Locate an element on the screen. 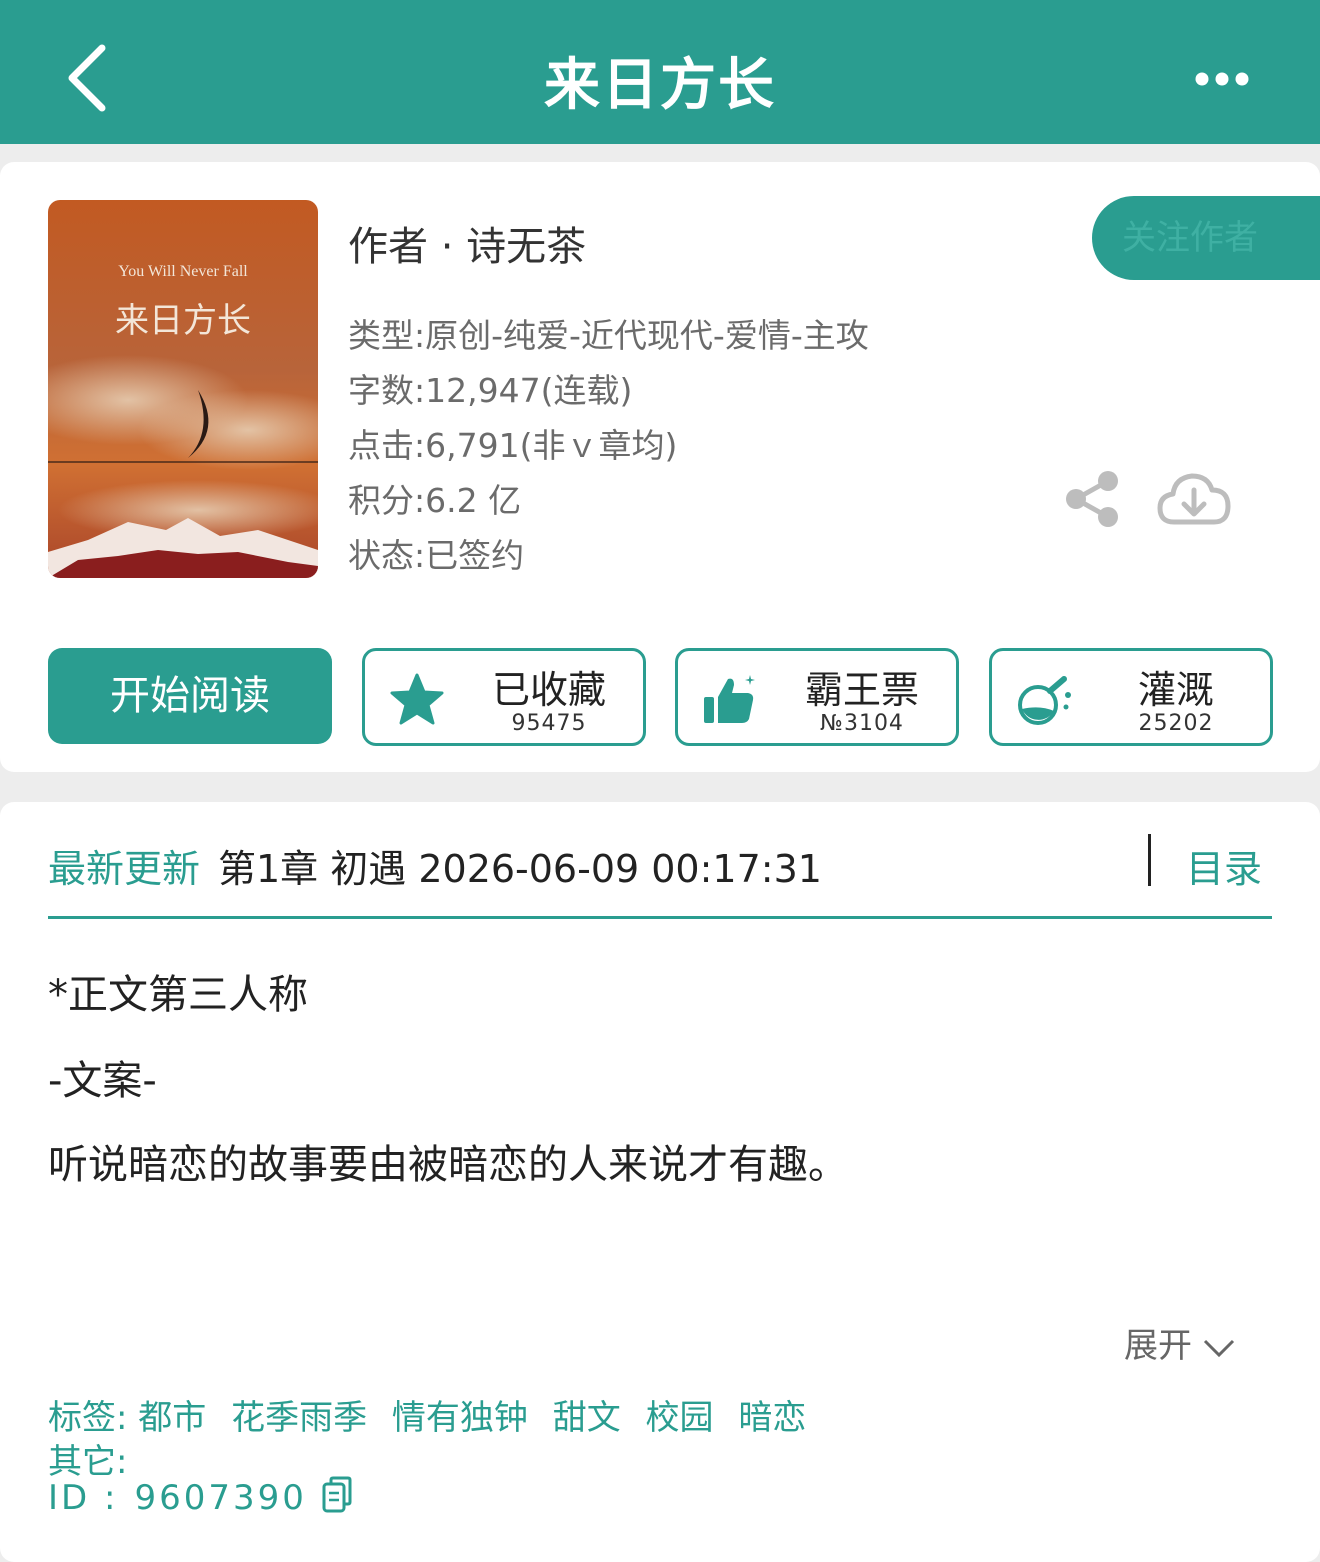  tag-item: 甜文 is located at coordinates (587, 1418).